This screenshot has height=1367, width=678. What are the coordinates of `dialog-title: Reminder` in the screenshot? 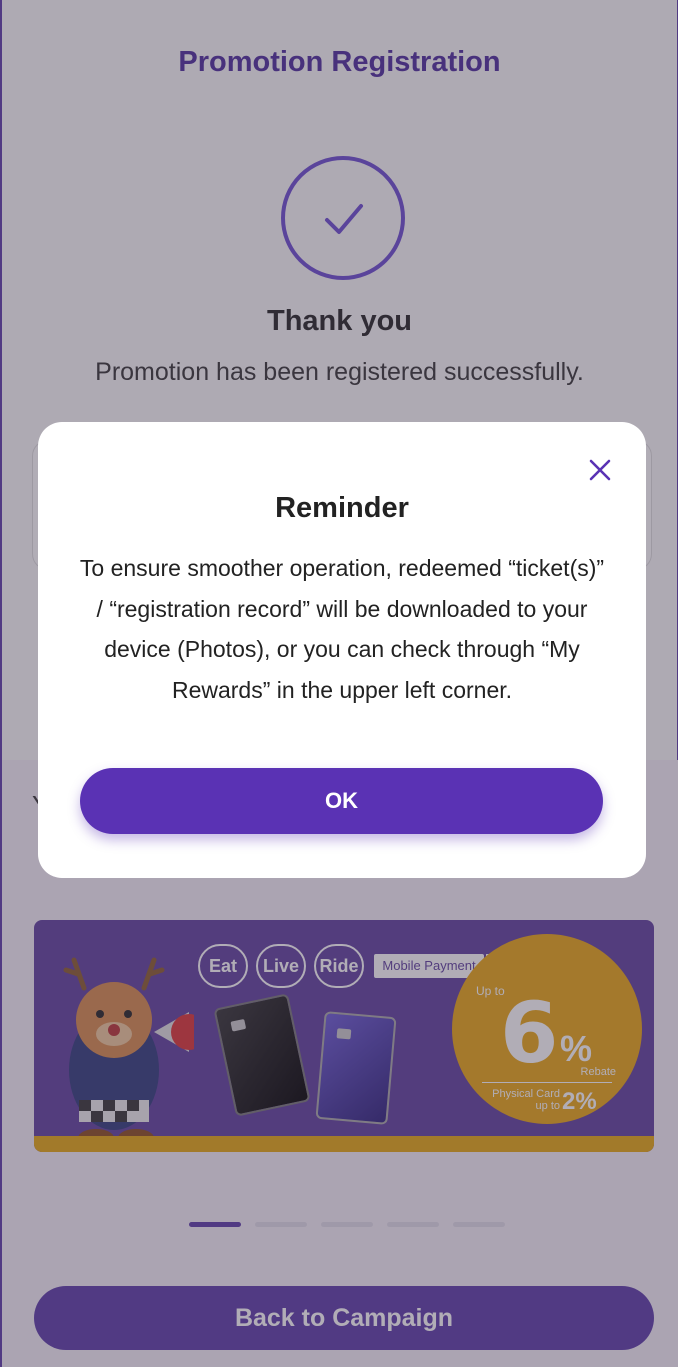 It's located at (342, 508).